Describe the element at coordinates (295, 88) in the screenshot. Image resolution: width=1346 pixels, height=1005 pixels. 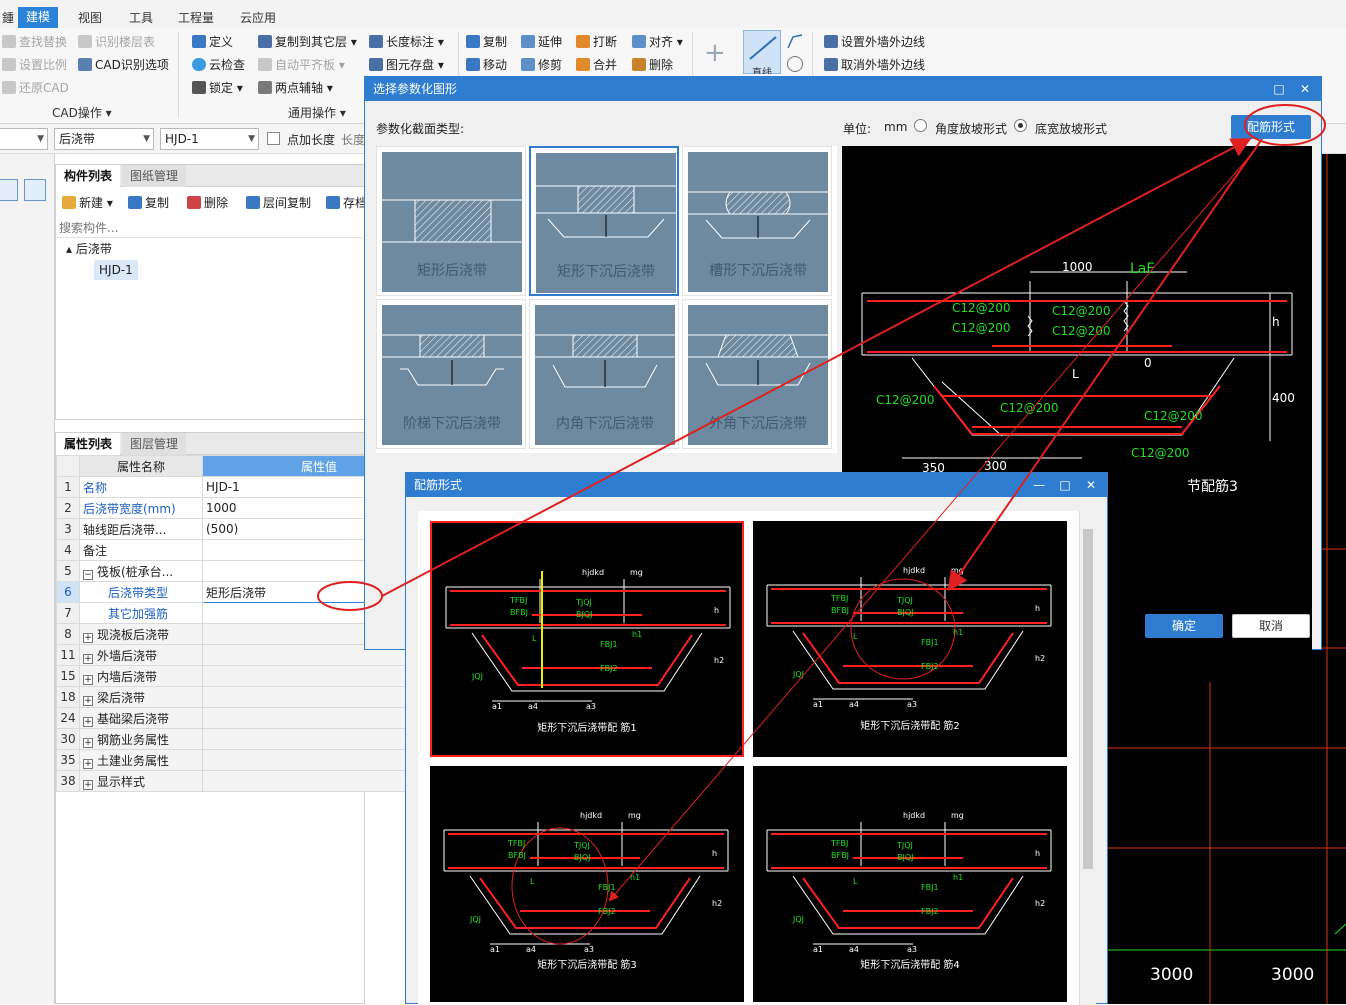
I see `two-point-axis-button: 两点辅轴 ▾` at that location.